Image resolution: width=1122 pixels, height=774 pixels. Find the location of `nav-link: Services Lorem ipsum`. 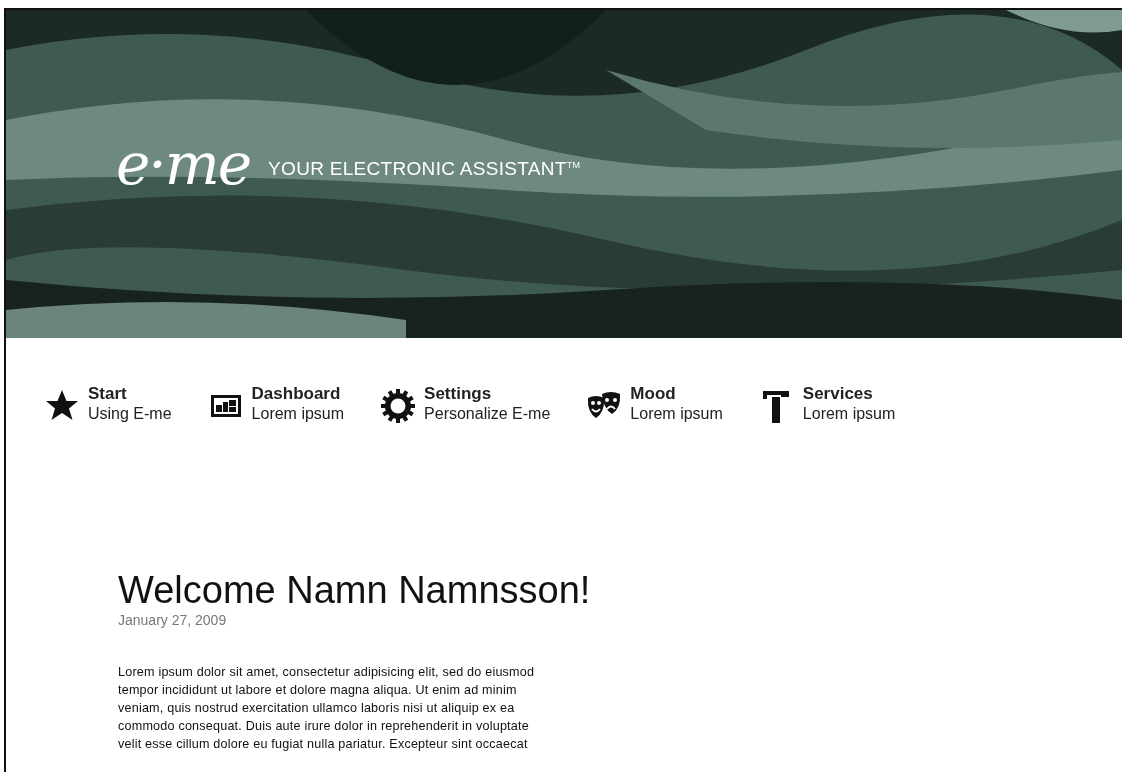

nav-link: Services Lorem ipsum is located at coordinates (827, 404).